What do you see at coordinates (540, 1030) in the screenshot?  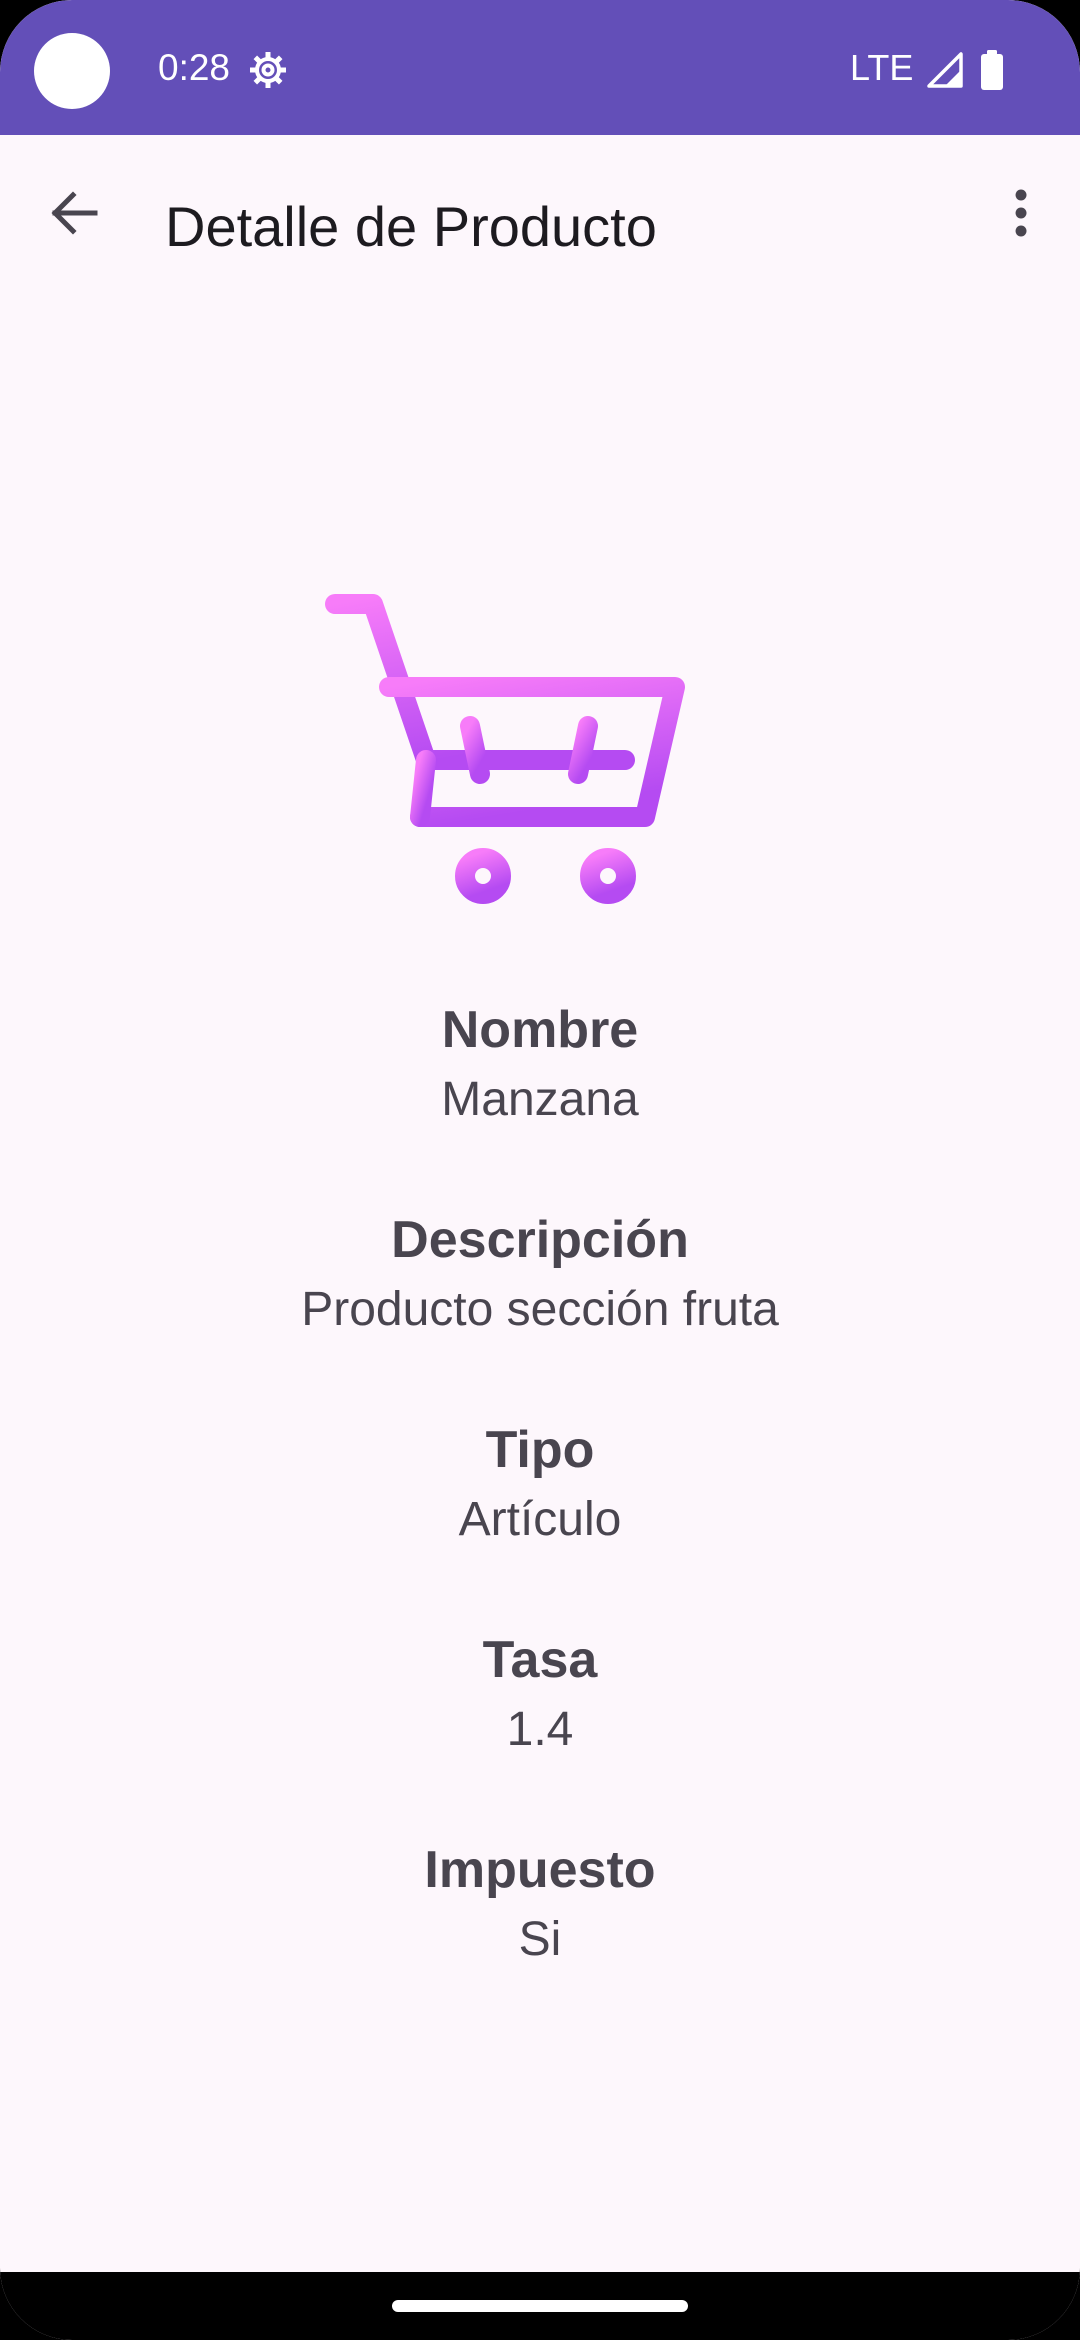 I see `field-label: Nombre` at bounding box center [540, 1030].